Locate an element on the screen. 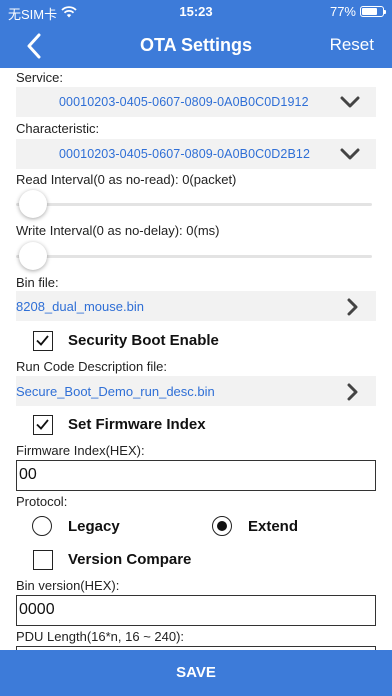  protocol-label: Protocol: is located at coordinates (42, 501).